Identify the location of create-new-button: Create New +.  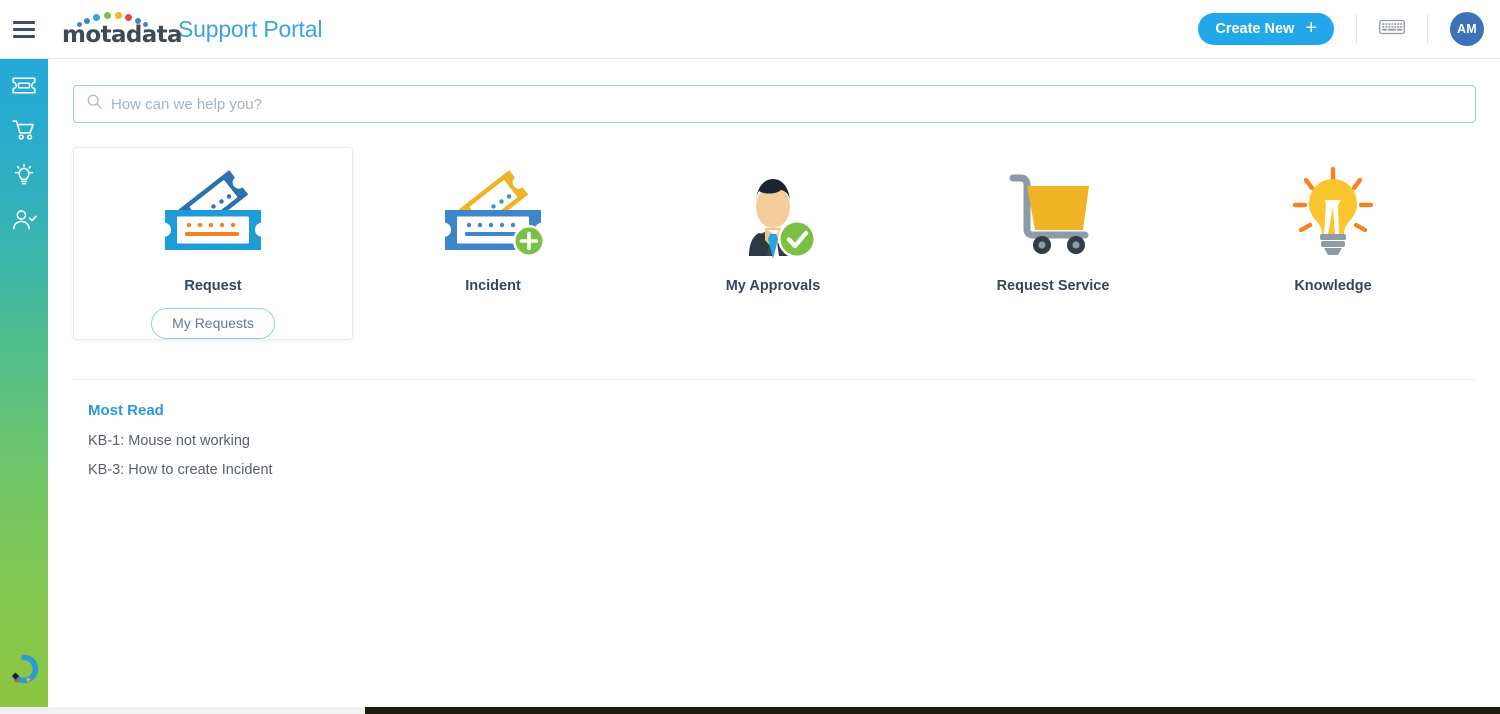
(1266, 29).